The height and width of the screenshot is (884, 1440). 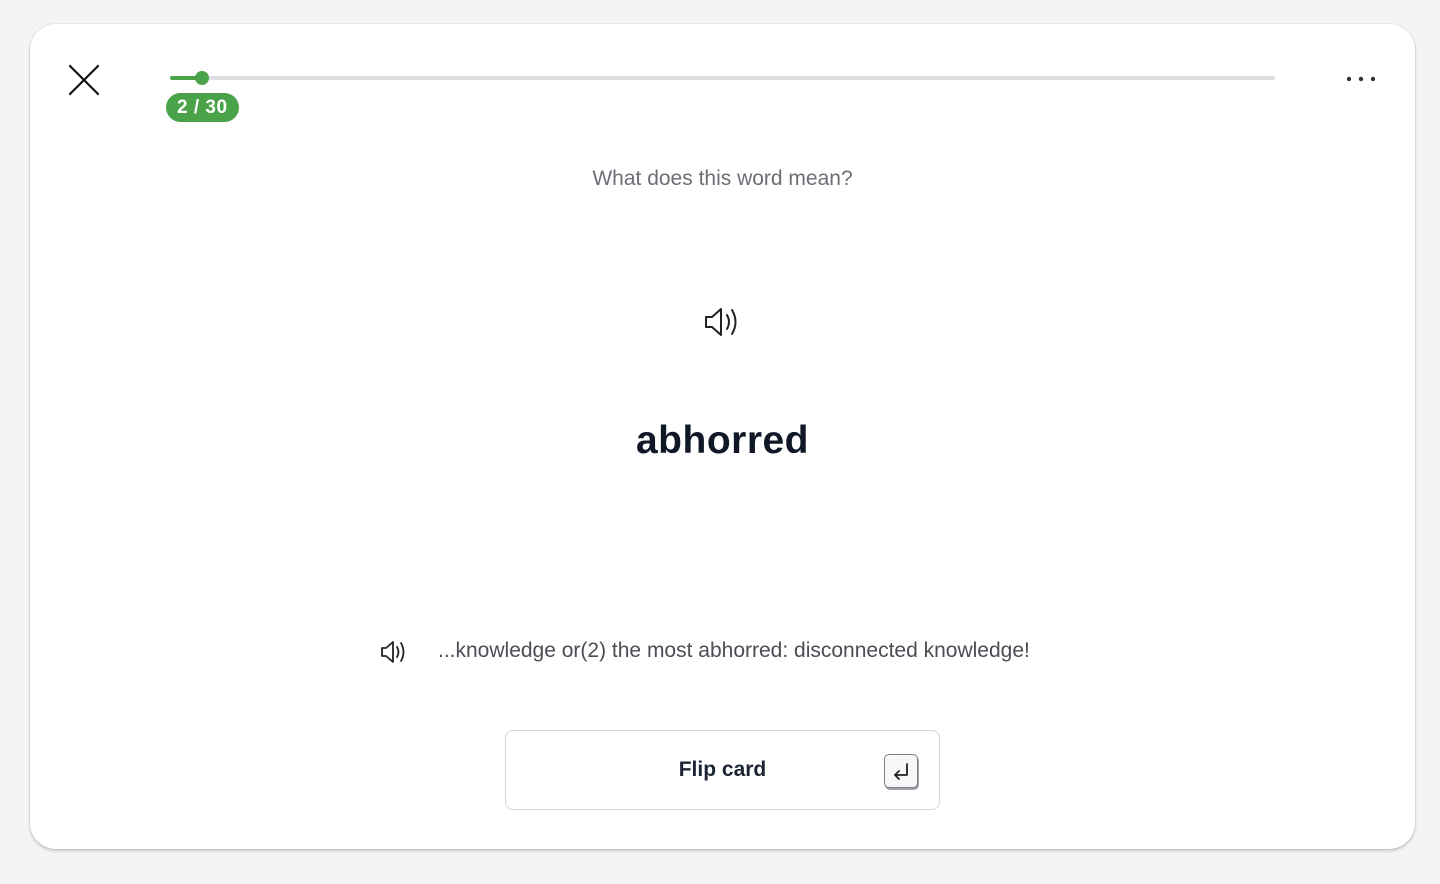 I want to click on play-word-audio-button, so click(x=723, y=322).